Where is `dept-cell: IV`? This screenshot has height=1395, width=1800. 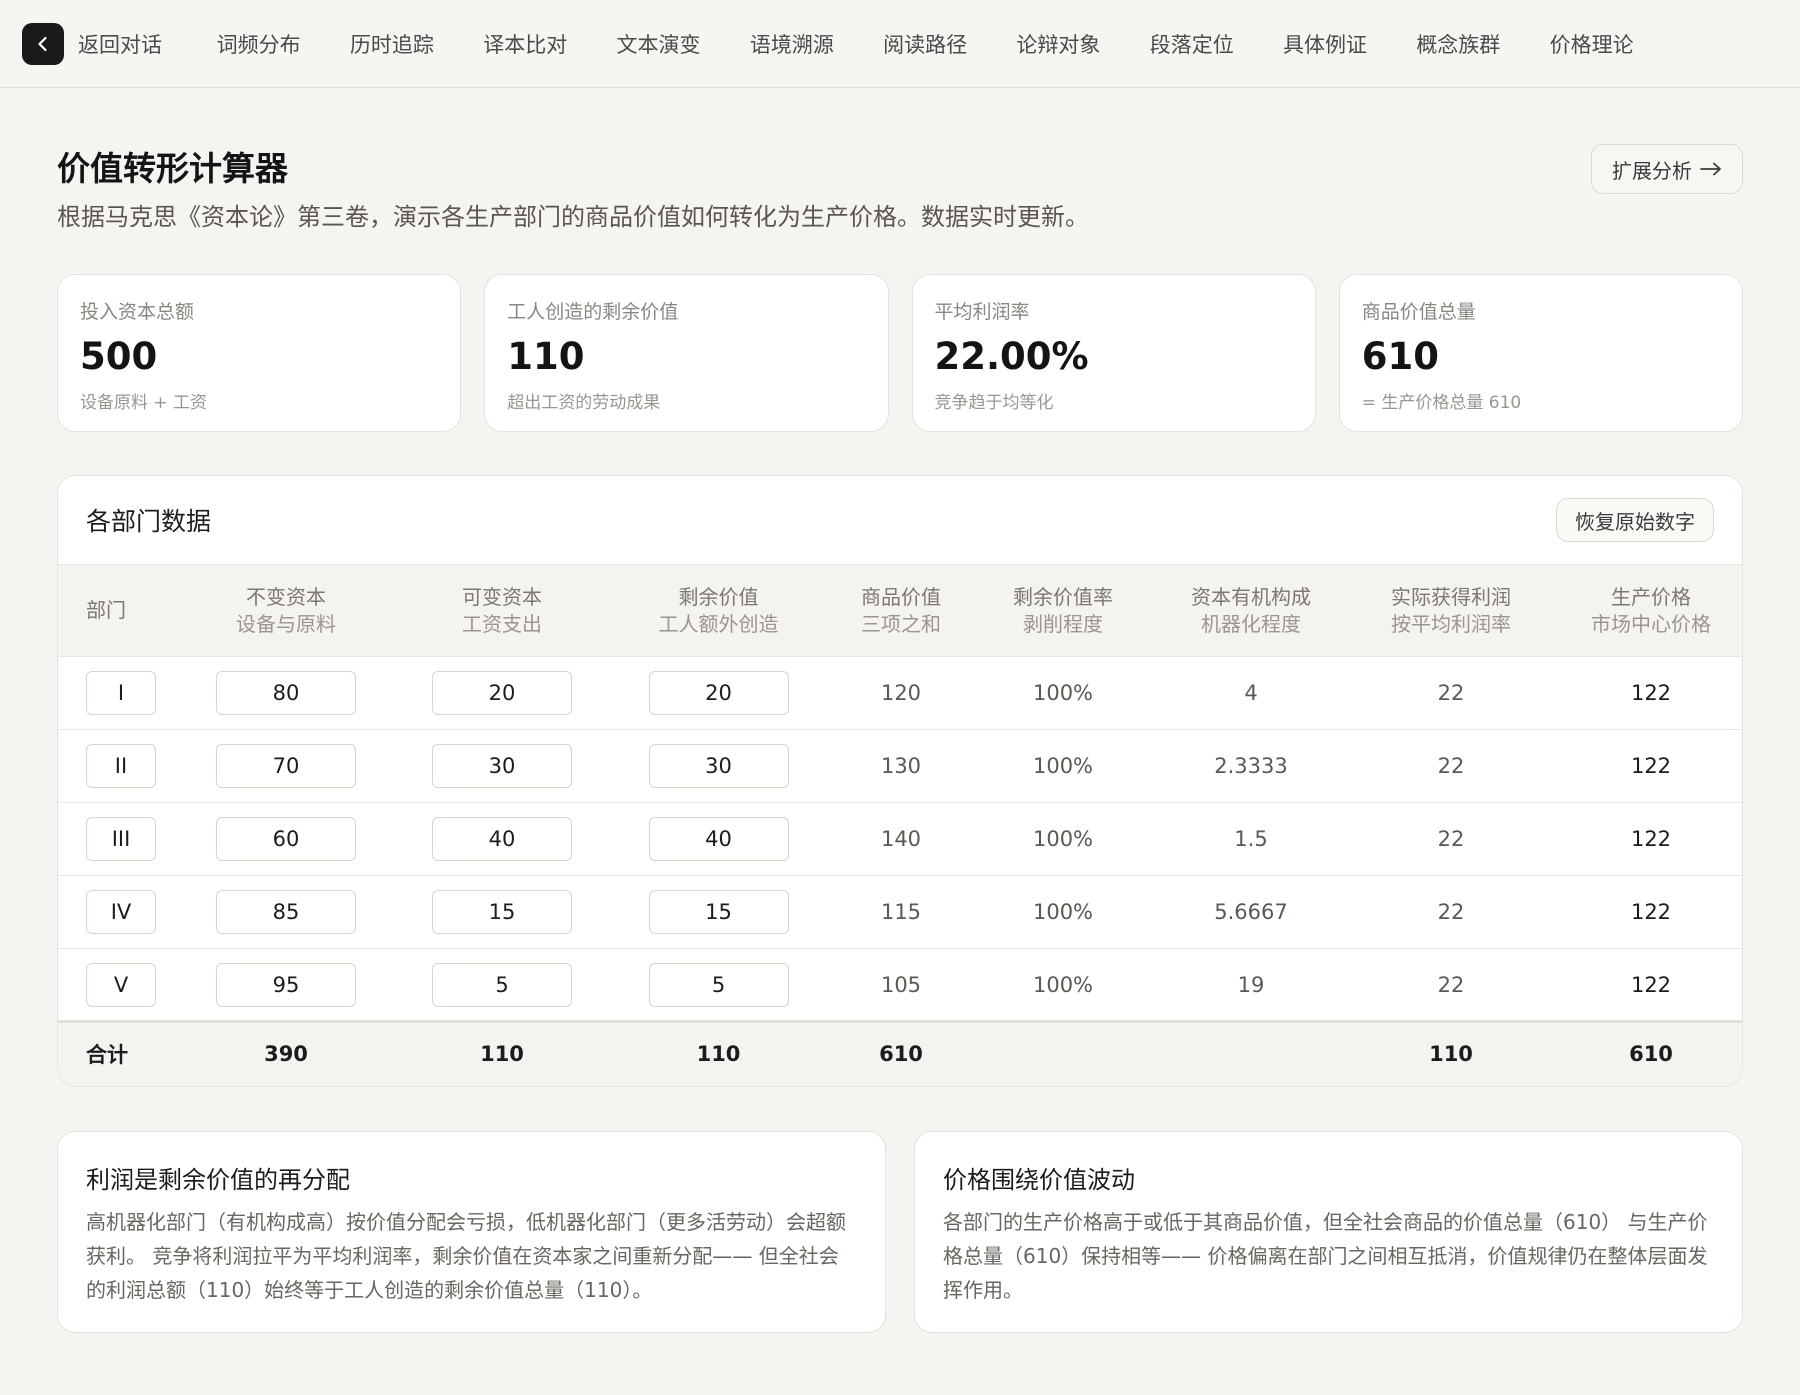
dept-cell: IV is located at coordinates (118, 912).